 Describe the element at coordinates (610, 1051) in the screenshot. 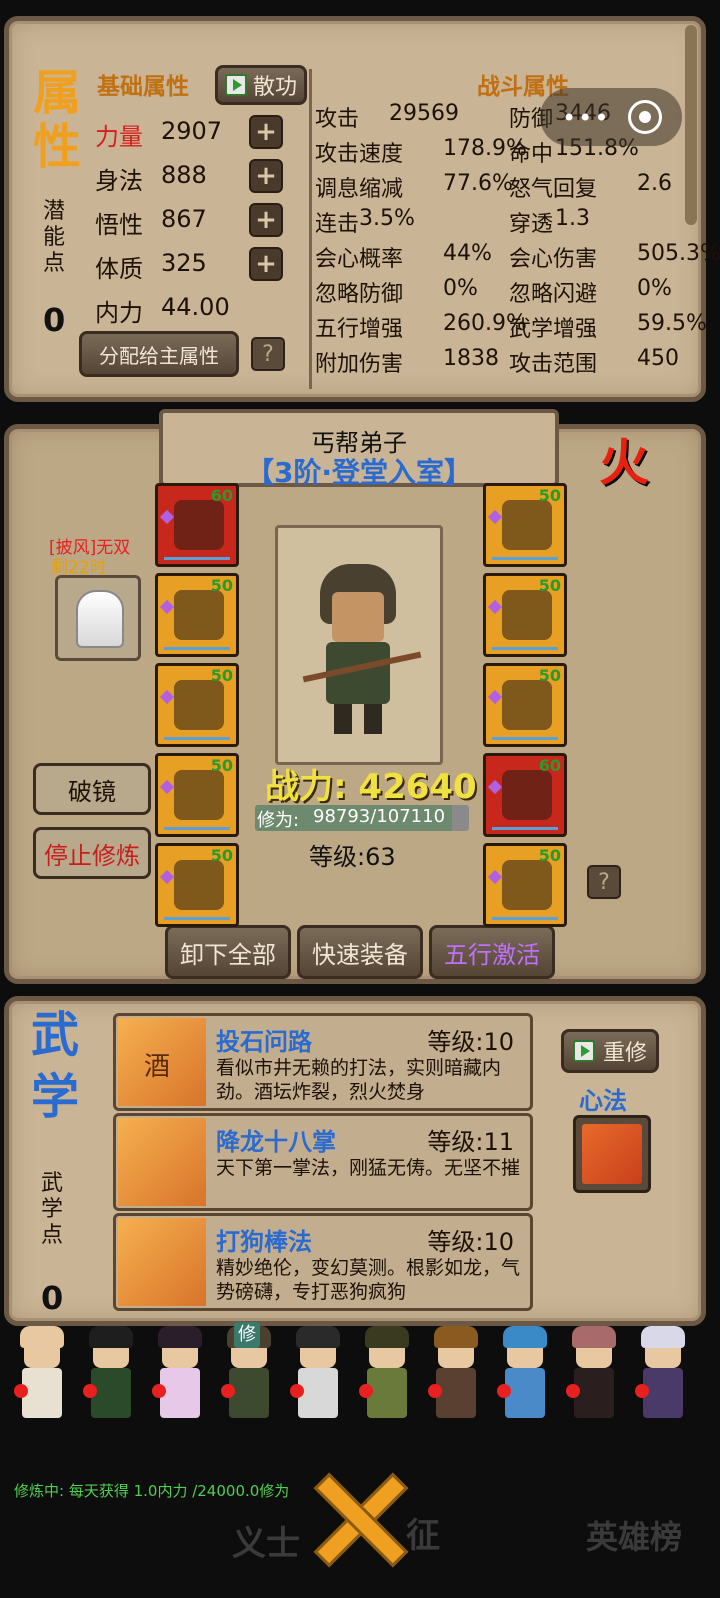

I see `retrain-button: 重修` at that location.